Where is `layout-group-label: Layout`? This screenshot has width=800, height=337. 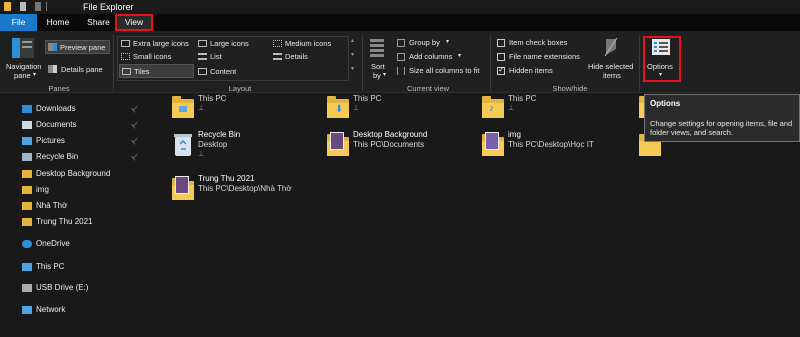
layout-group-label: Layout is located at coordinates (240, 88).